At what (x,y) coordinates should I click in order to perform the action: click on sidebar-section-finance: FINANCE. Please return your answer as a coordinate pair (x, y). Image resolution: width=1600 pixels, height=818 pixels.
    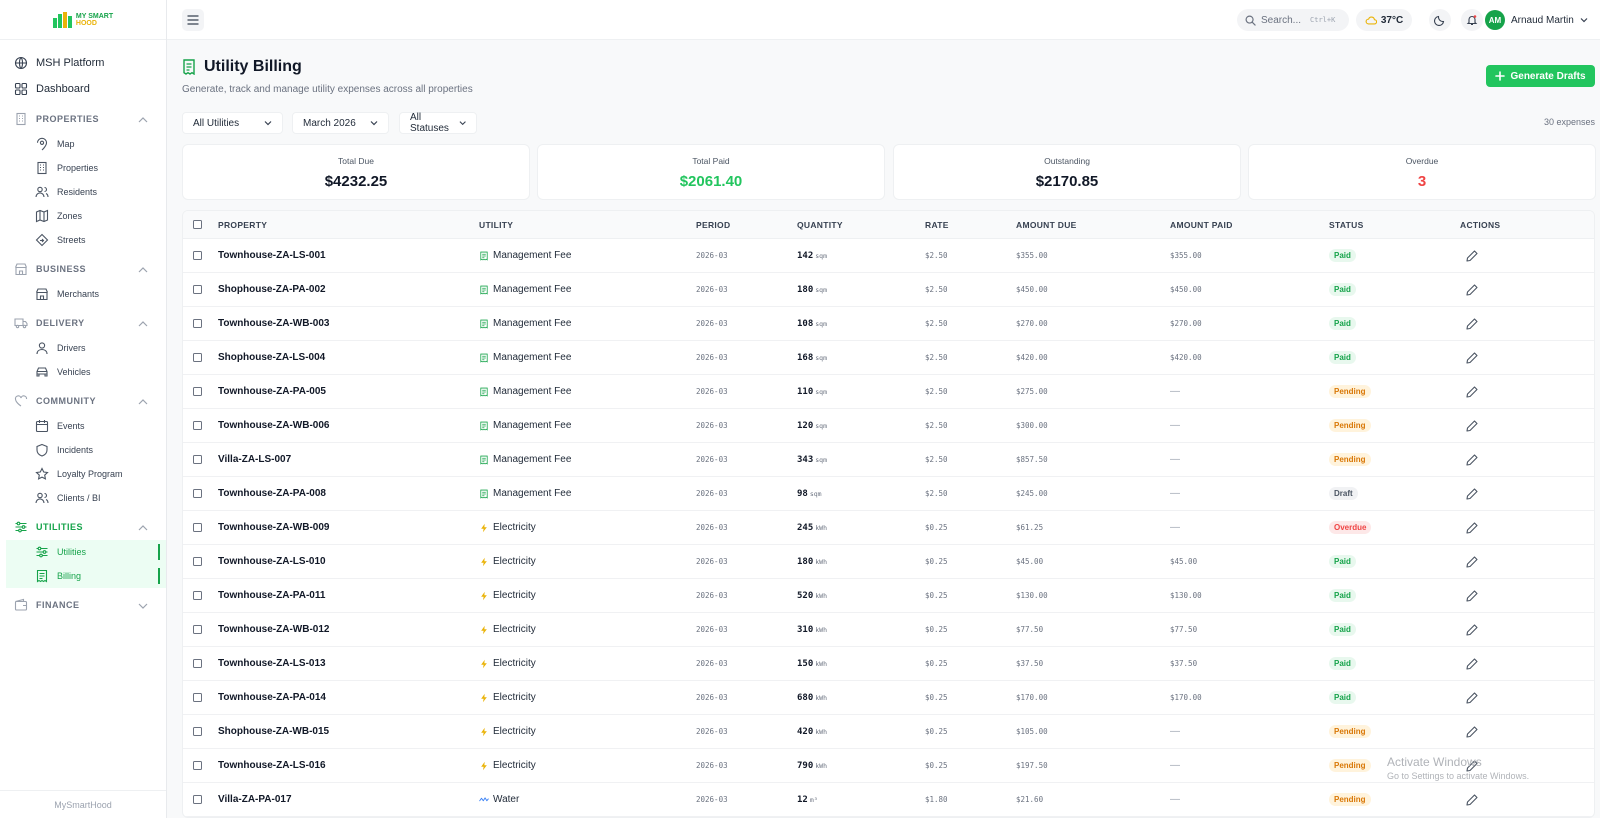
    Looking at the image, I should click on (83, 605).